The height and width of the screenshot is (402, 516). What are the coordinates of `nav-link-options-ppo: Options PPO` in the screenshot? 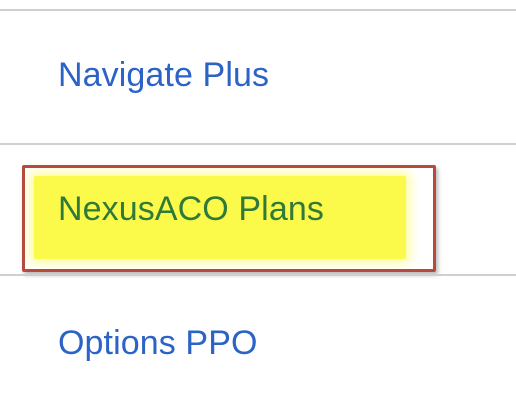 It's located at (158, 343).